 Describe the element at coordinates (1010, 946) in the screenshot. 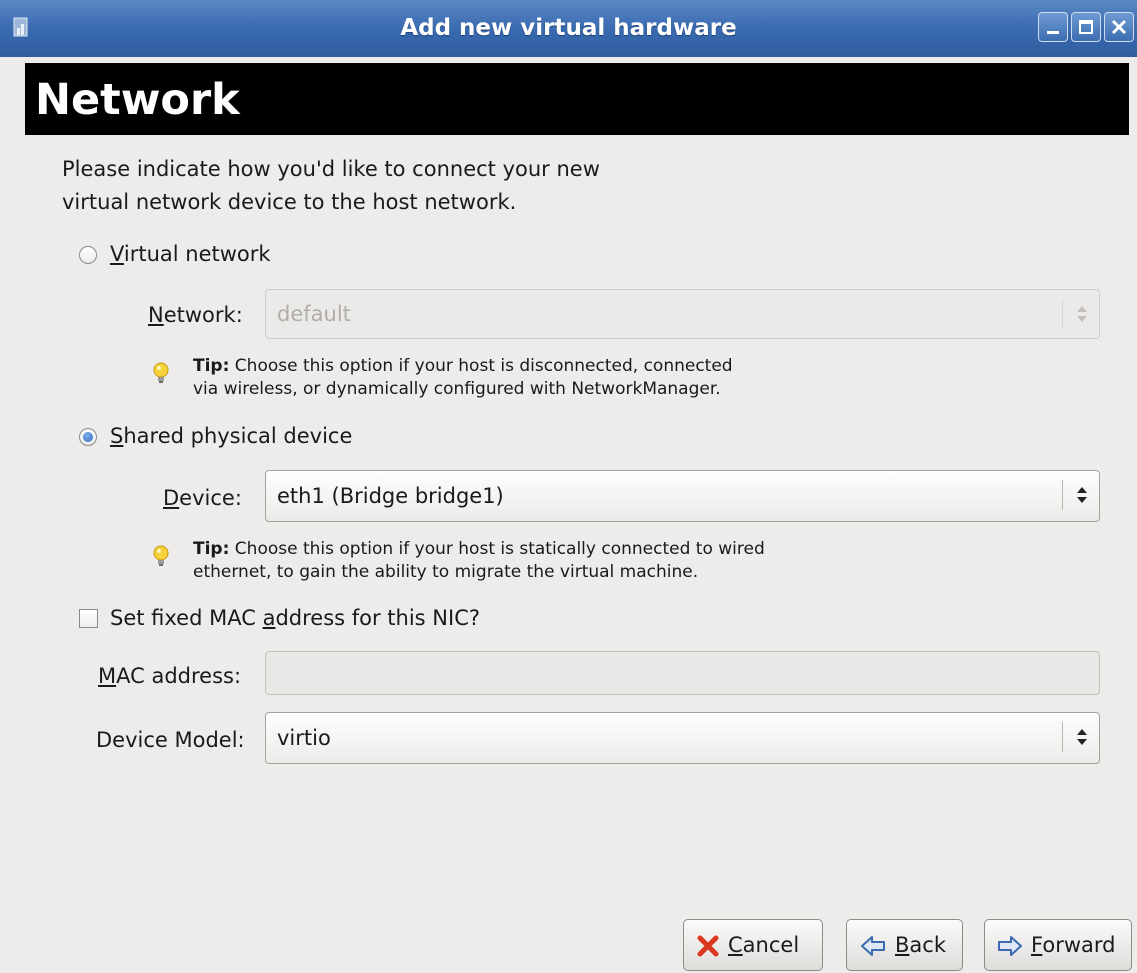

I see `forward-arrow-icon` at that location.